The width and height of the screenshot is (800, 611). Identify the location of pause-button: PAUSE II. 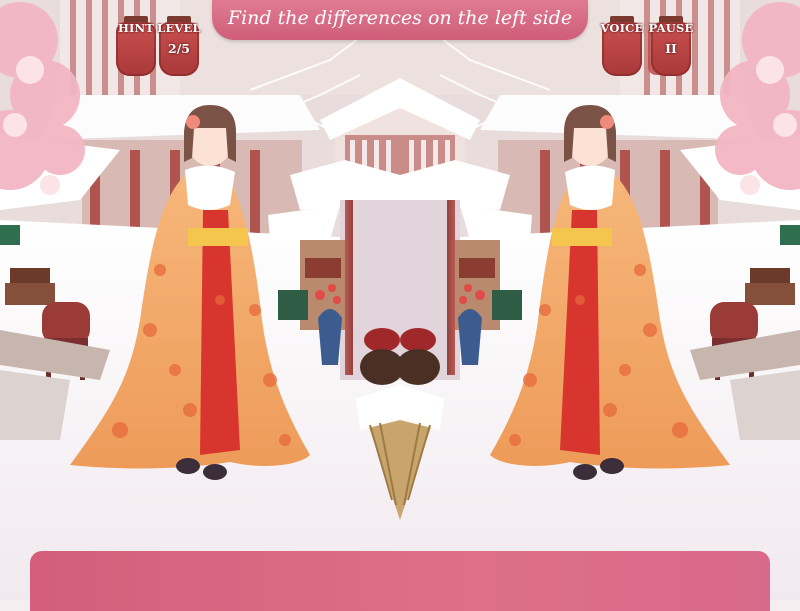
(671, 43).